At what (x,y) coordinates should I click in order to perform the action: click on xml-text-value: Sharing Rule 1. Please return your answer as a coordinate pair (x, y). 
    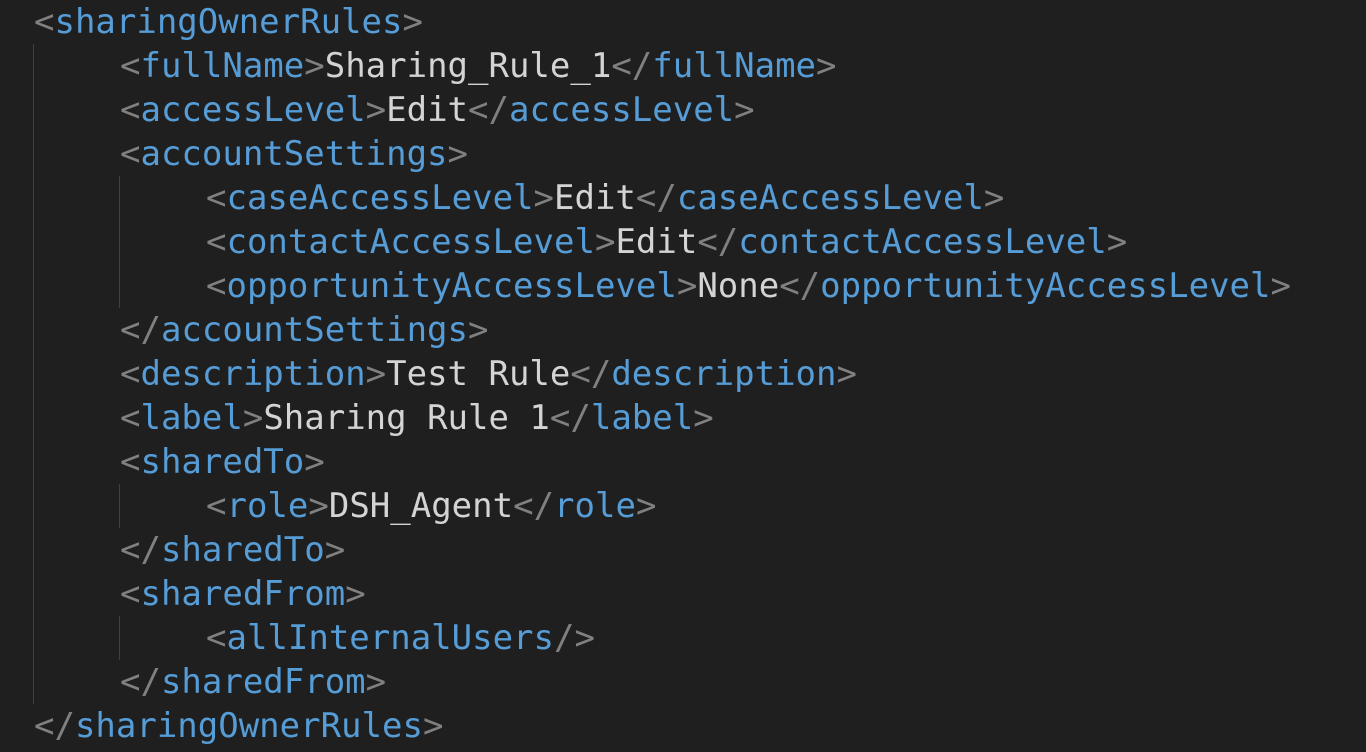
    Looking at the image, I should click on (406, 418).